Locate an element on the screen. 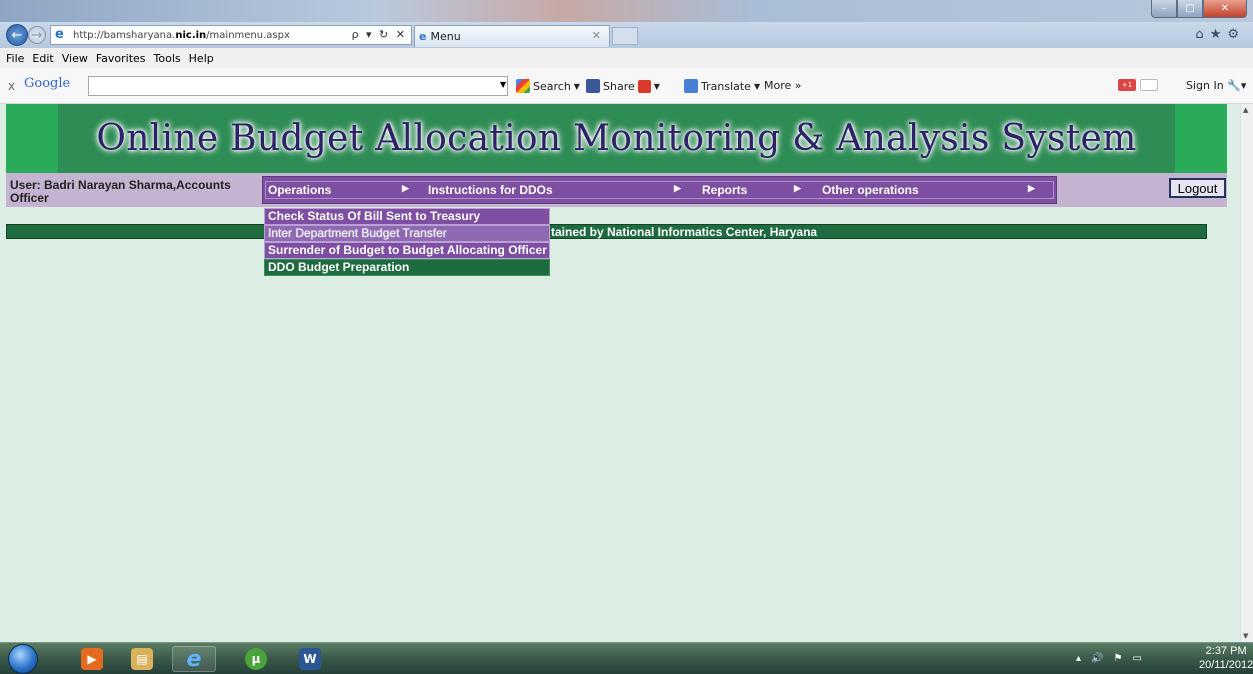  clock-time: 2:37 PM is located at coordinates (1226, 651).